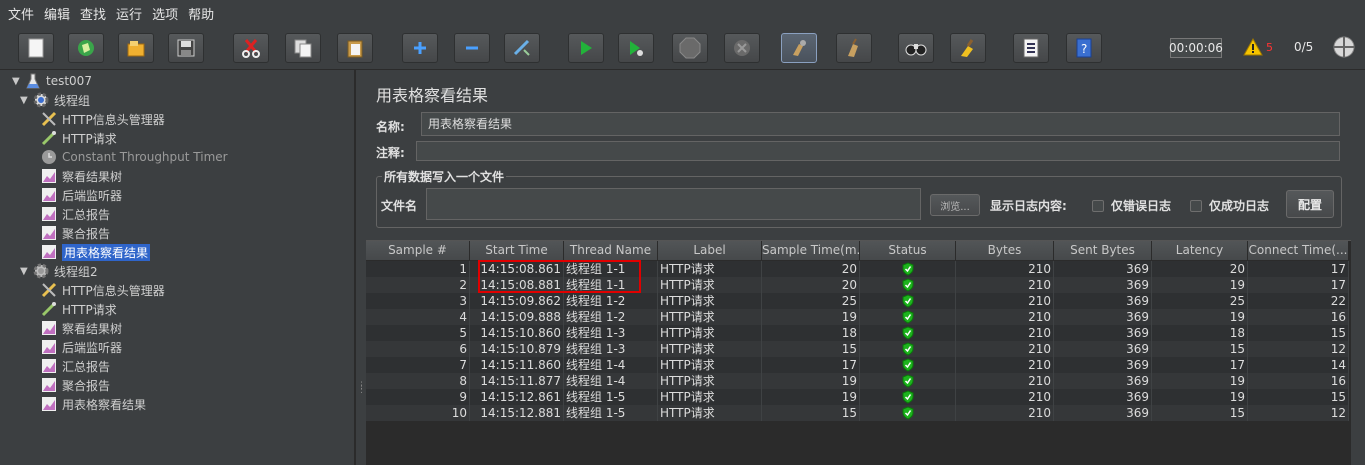  I want to click on help-button: ?, so click(1084, 48).